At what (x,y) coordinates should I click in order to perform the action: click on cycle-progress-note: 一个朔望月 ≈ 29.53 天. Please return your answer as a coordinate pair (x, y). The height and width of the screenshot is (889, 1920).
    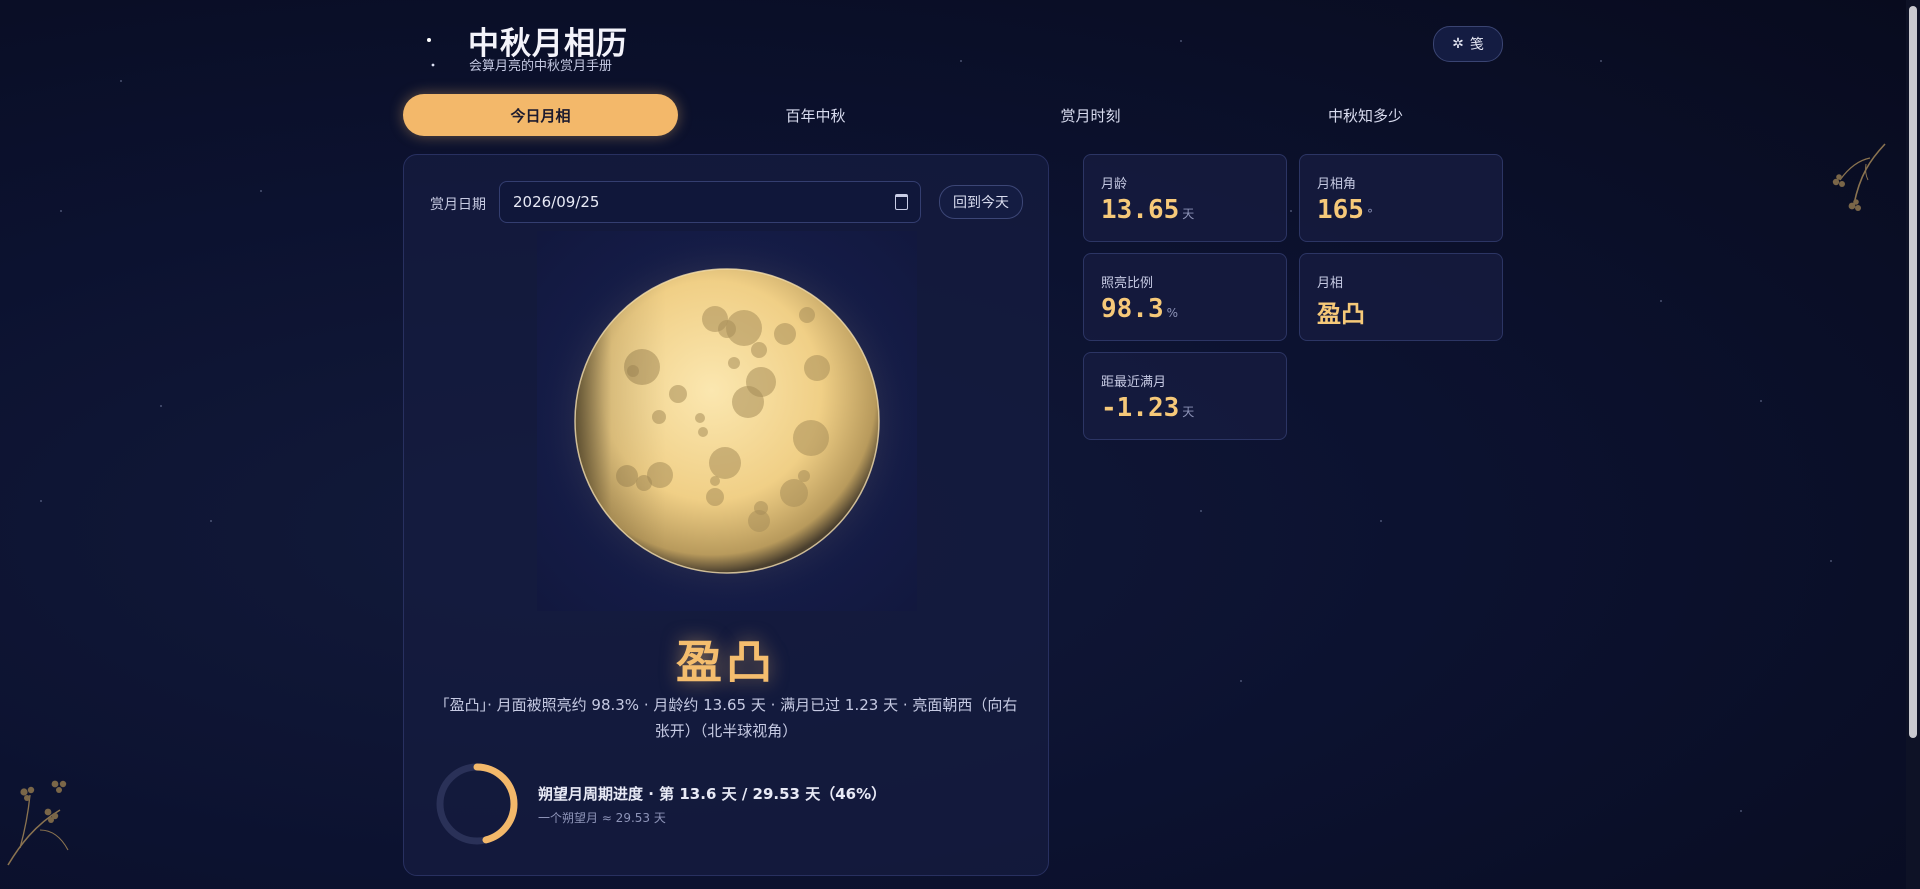
    Looking at the image, I should click on (602, 818).